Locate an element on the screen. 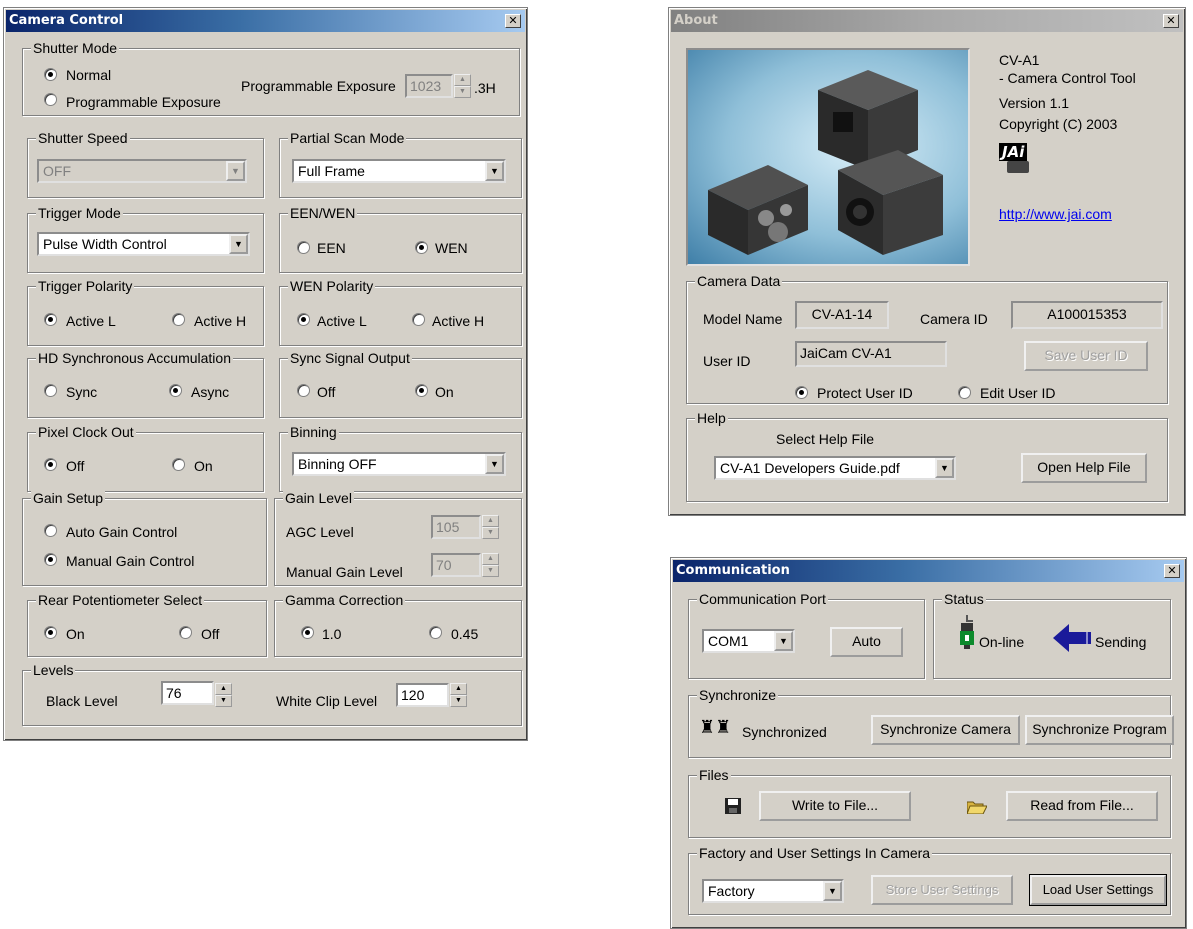 The image size is (1193, 929). website-link-text: http://www.jai.com is located at coordinates (1055, 214).